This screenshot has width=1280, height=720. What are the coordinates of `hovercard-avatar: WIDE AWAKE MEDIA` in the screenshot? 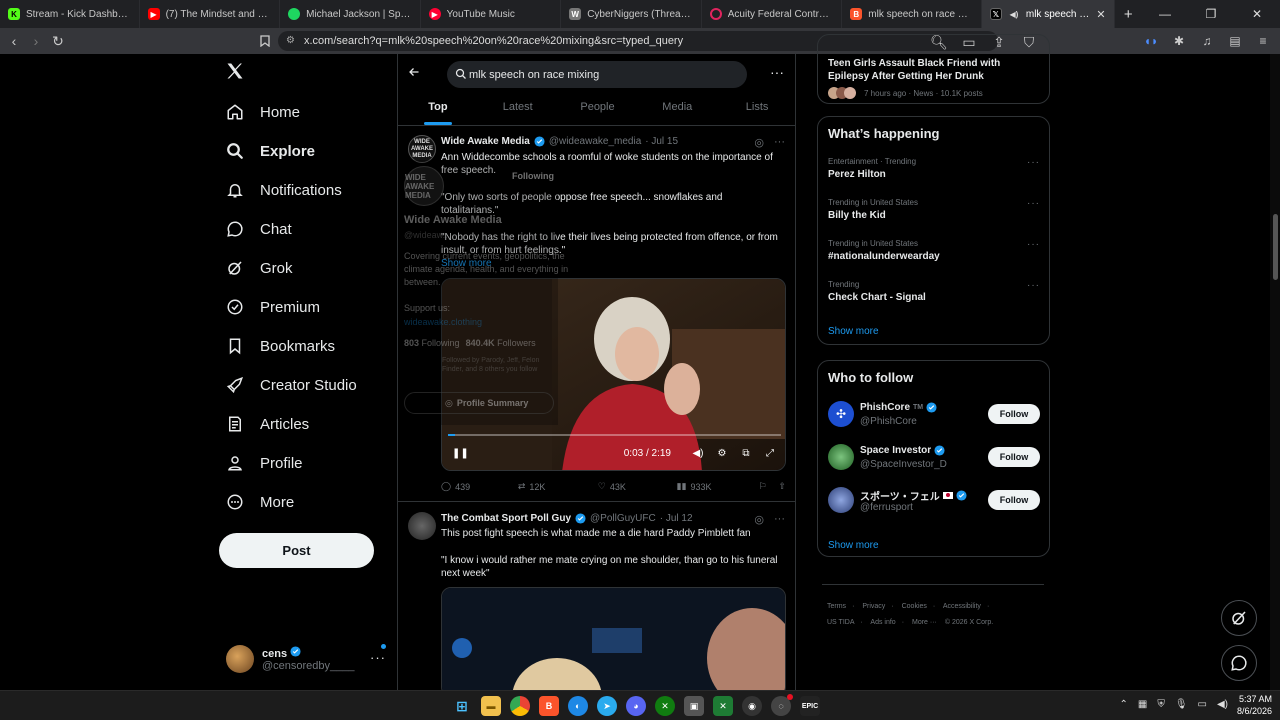 It's located at (424, 186).